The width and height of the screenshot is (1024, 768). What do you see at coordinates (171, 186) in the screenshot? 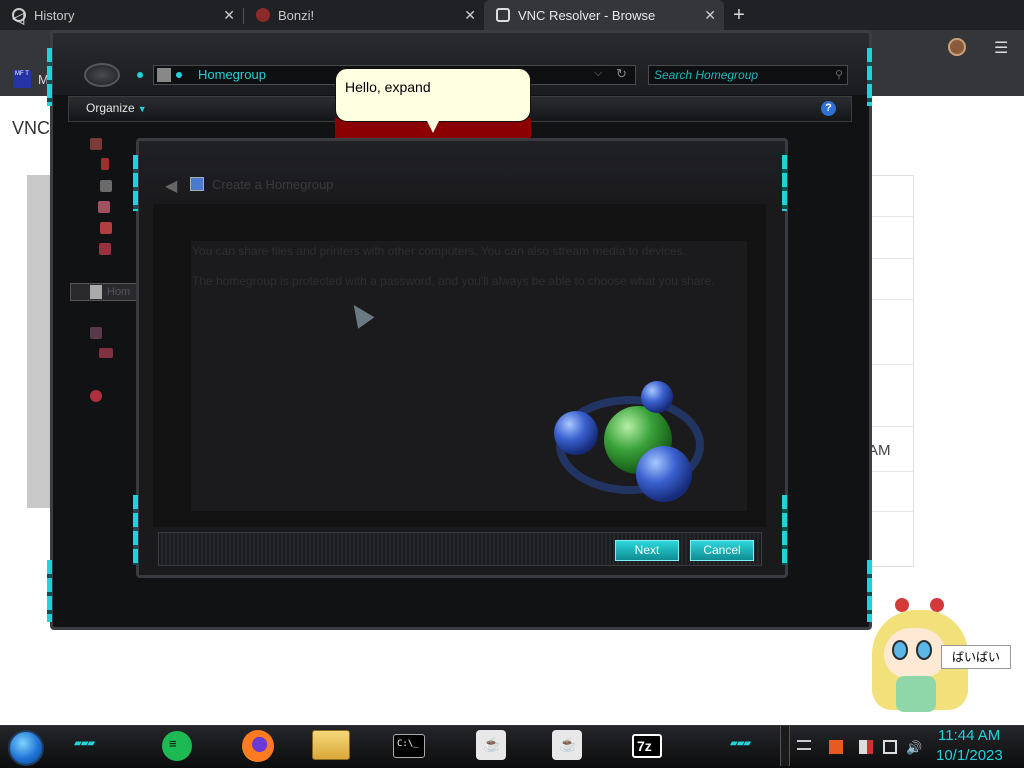
I see `dialog-back-button: ◀` at bounding box center [171, 186].